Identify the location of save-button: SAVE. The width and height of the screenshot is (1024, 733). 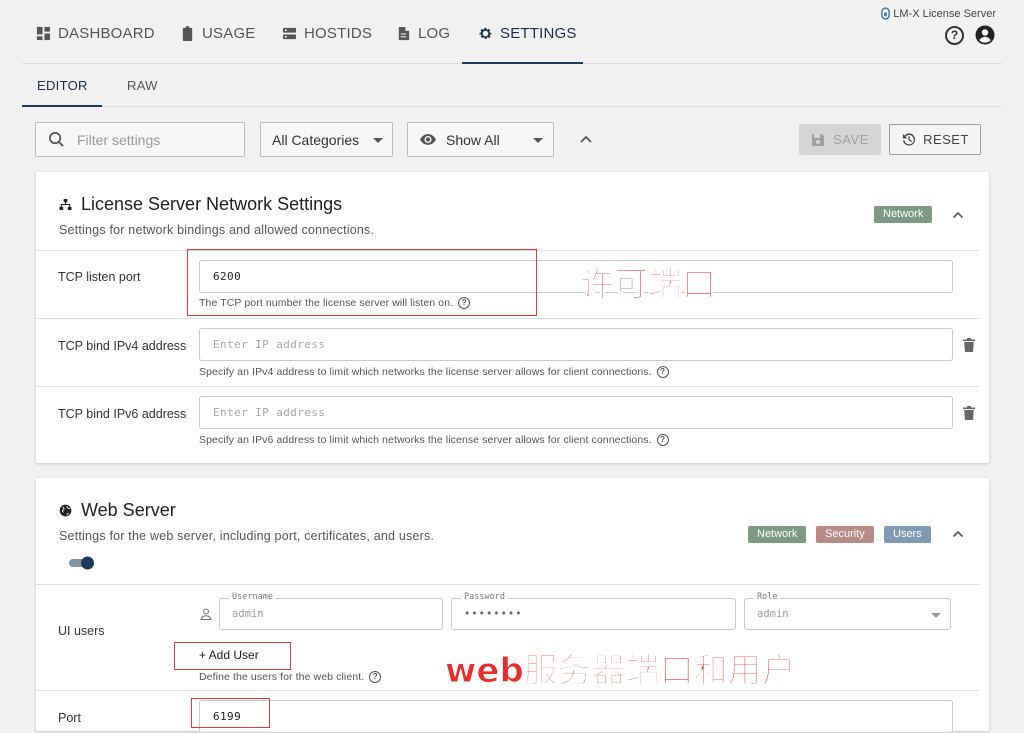
(840, 139).